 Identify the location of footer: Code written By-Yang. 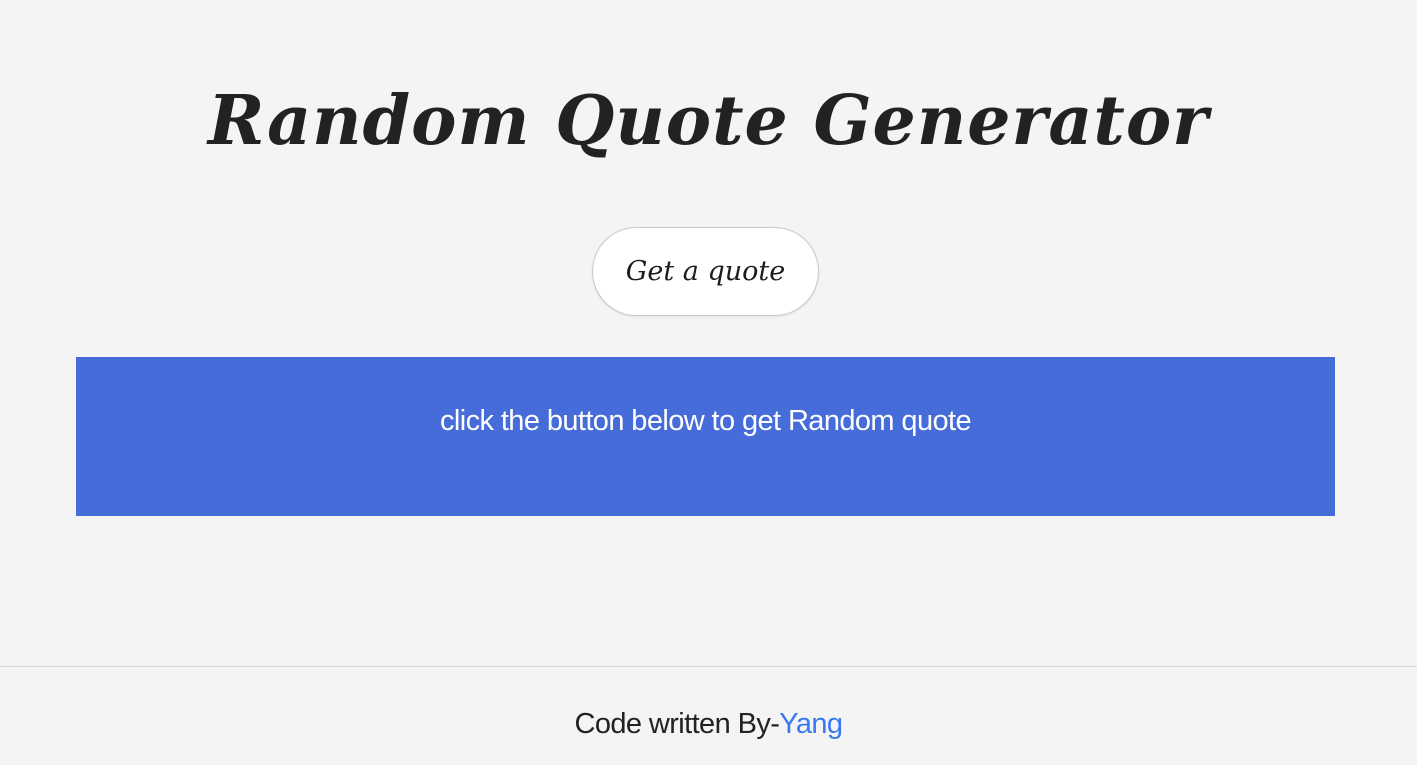
(708, 724).